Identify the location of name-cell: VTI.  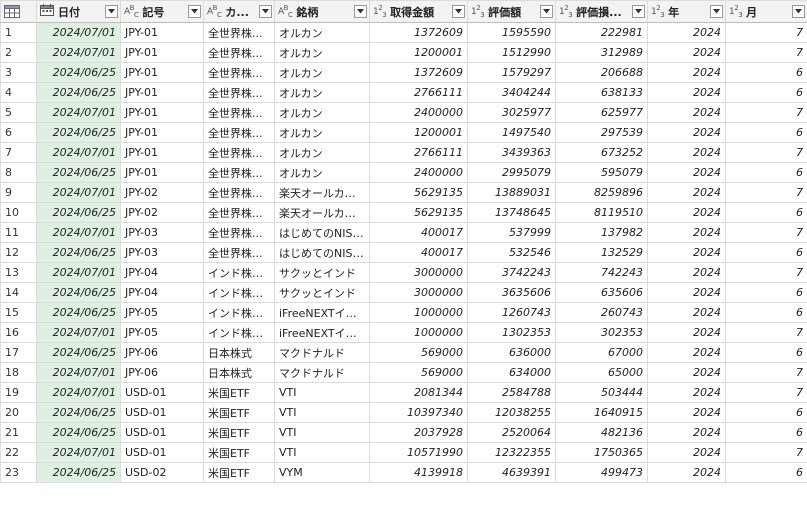
(322, 412).